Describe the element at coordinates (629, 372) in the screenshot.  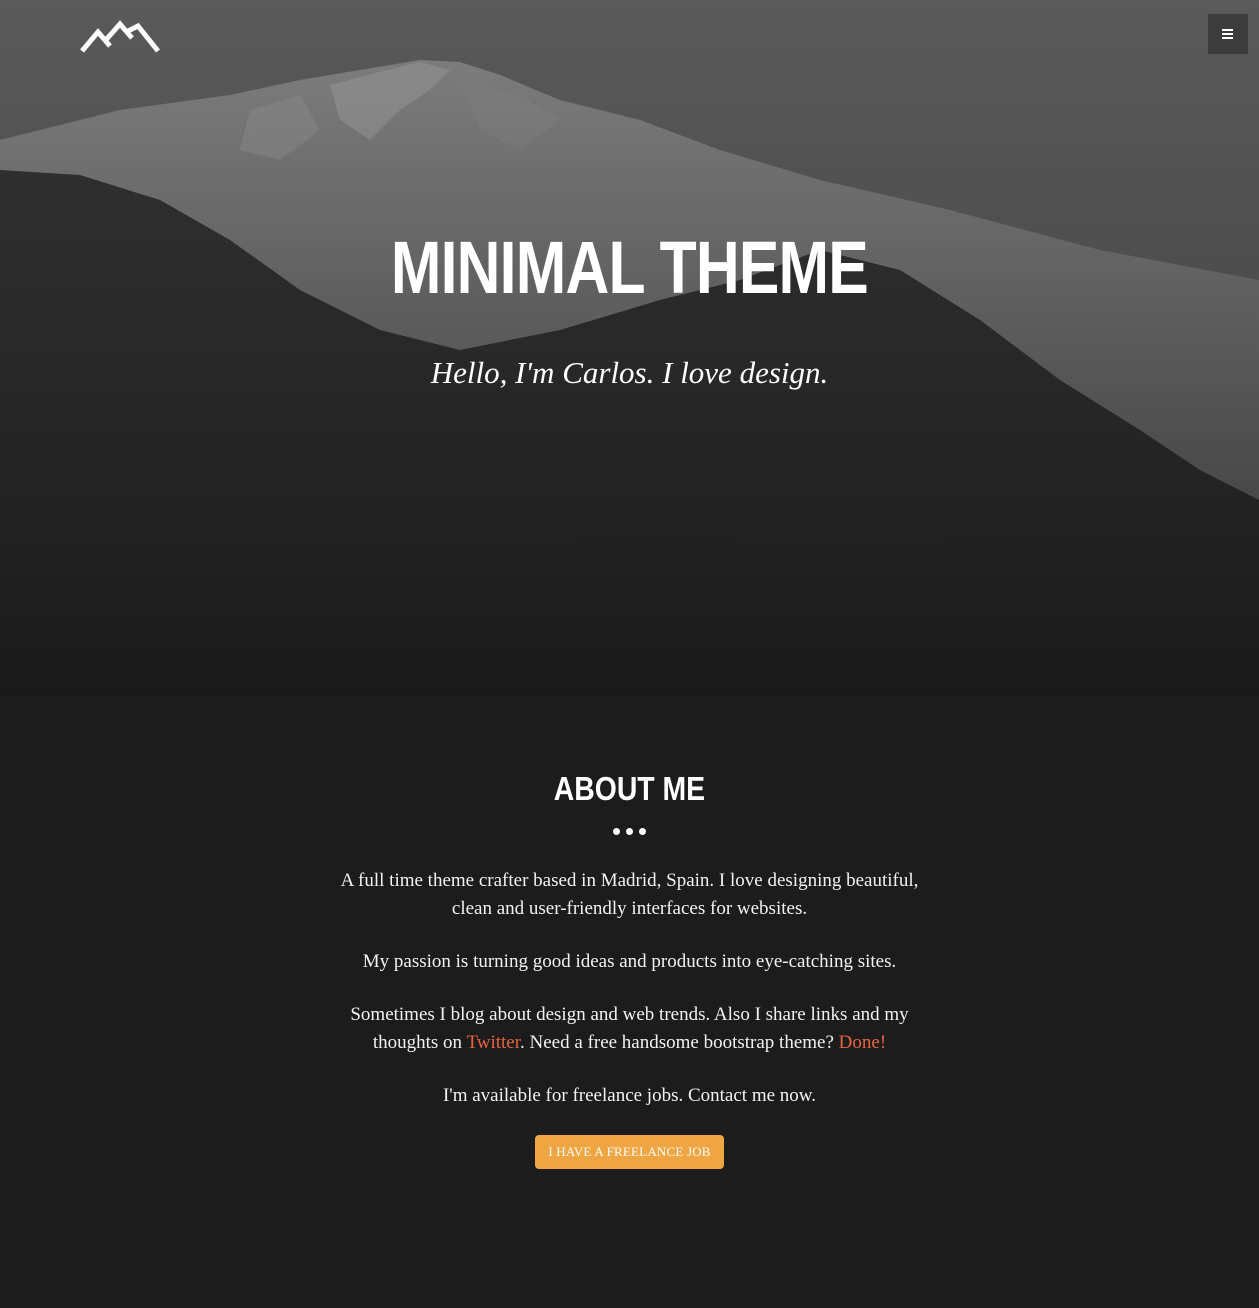
I see `hero-subtitle: Hello, I'm Carlos. I love design.` at that location.